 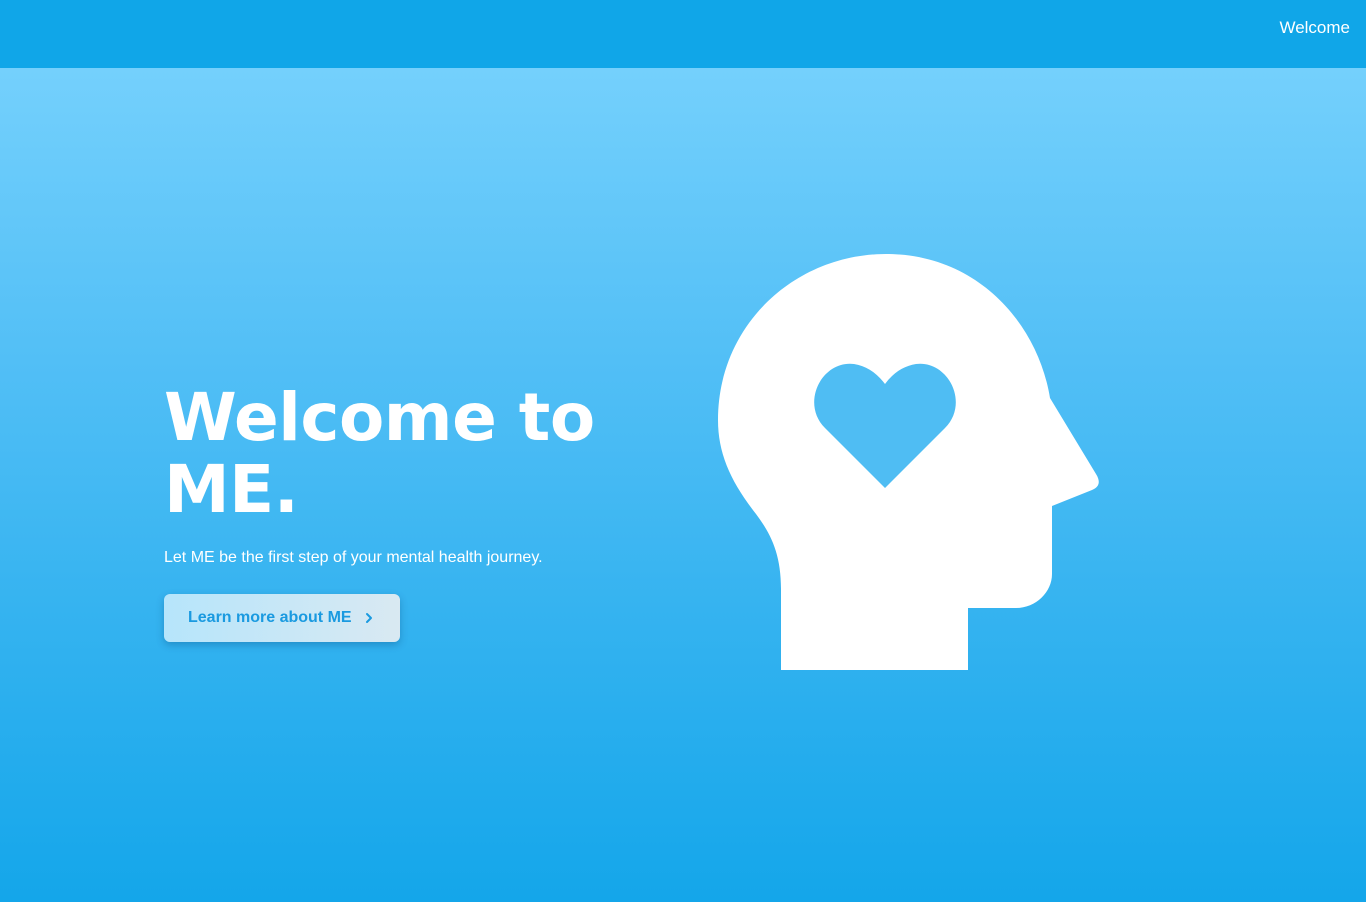 What do you see at coordinates (1314, 28) in the screenshot?
I see `nav-welcome-link: Welcome` at bounding box center [1314, 28].